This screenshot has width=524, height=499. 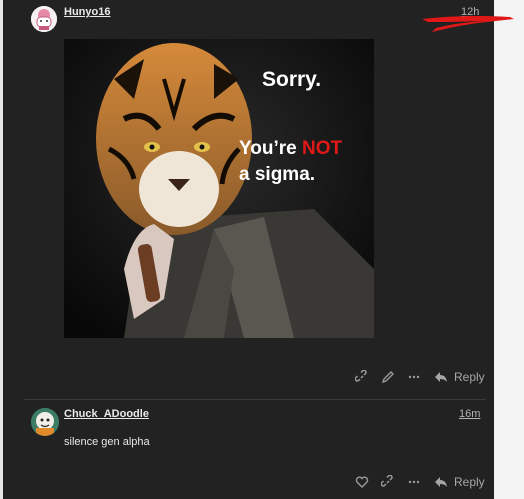 What do you see at coordinates (87, 12) in the screenshot?
I see `post-username: Hunyo16` at bounding box center [87, 12].